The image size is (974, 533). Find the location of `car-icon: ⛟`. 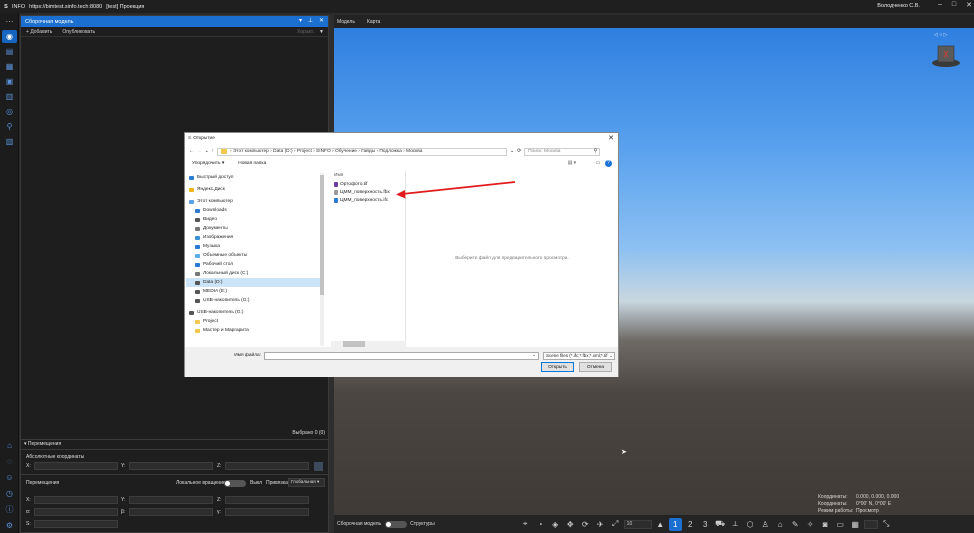

car-icon: ⛟ is located at coordinates (720, 524).